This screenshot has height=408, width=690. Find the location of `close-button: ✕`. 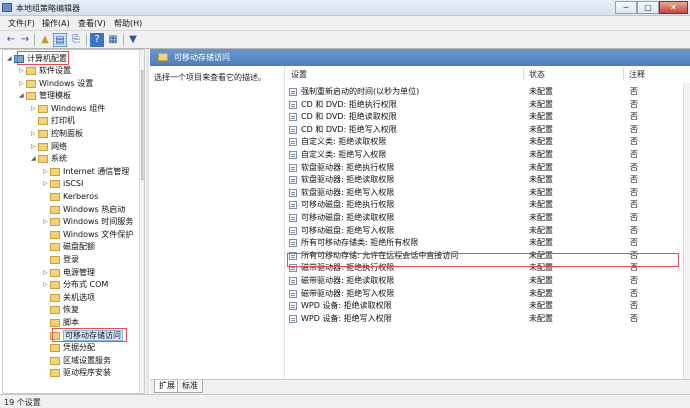

close-button: ✕ is located at coordinates (673, 7).